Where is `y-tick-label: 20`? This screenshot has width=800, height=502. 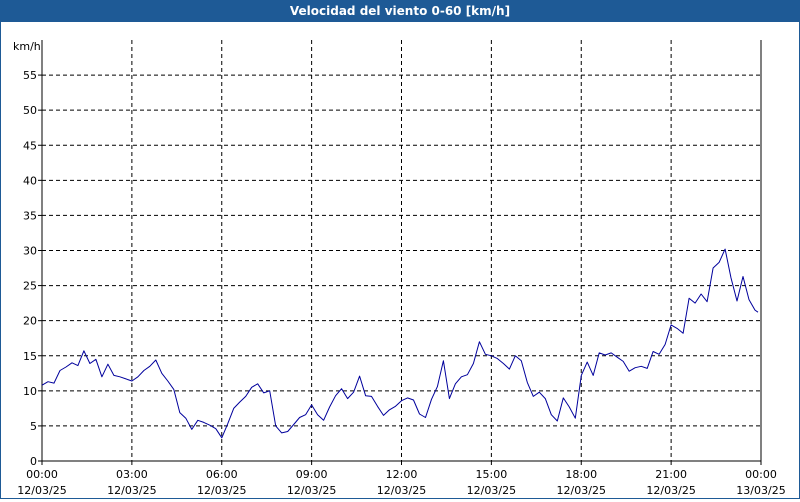
y-tick-label: 20 is located at coordinates (30, 321).